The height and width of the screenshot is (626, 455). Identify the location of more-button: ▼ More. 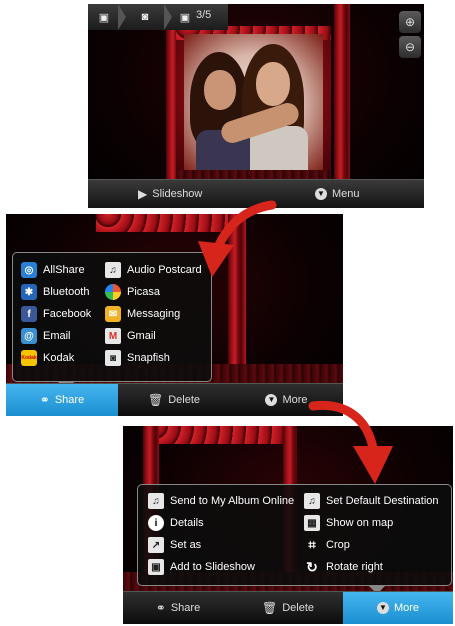
(398, 608).